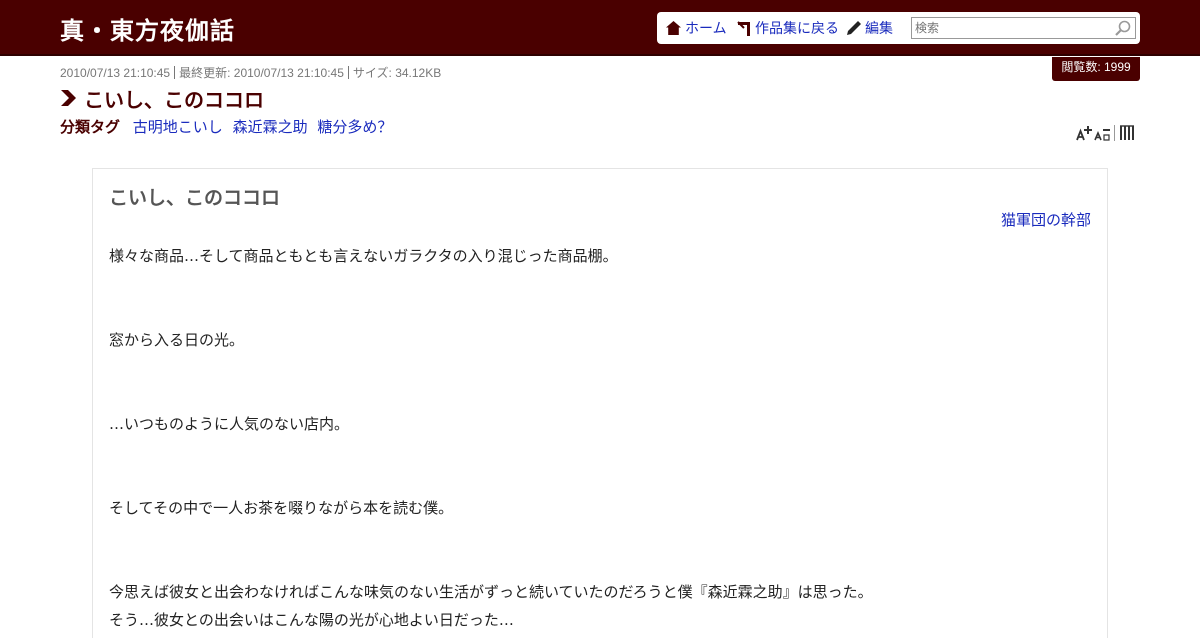 This screenshot has width=1200, height=638. I want to click on reading-tools, so click(1105, 133).